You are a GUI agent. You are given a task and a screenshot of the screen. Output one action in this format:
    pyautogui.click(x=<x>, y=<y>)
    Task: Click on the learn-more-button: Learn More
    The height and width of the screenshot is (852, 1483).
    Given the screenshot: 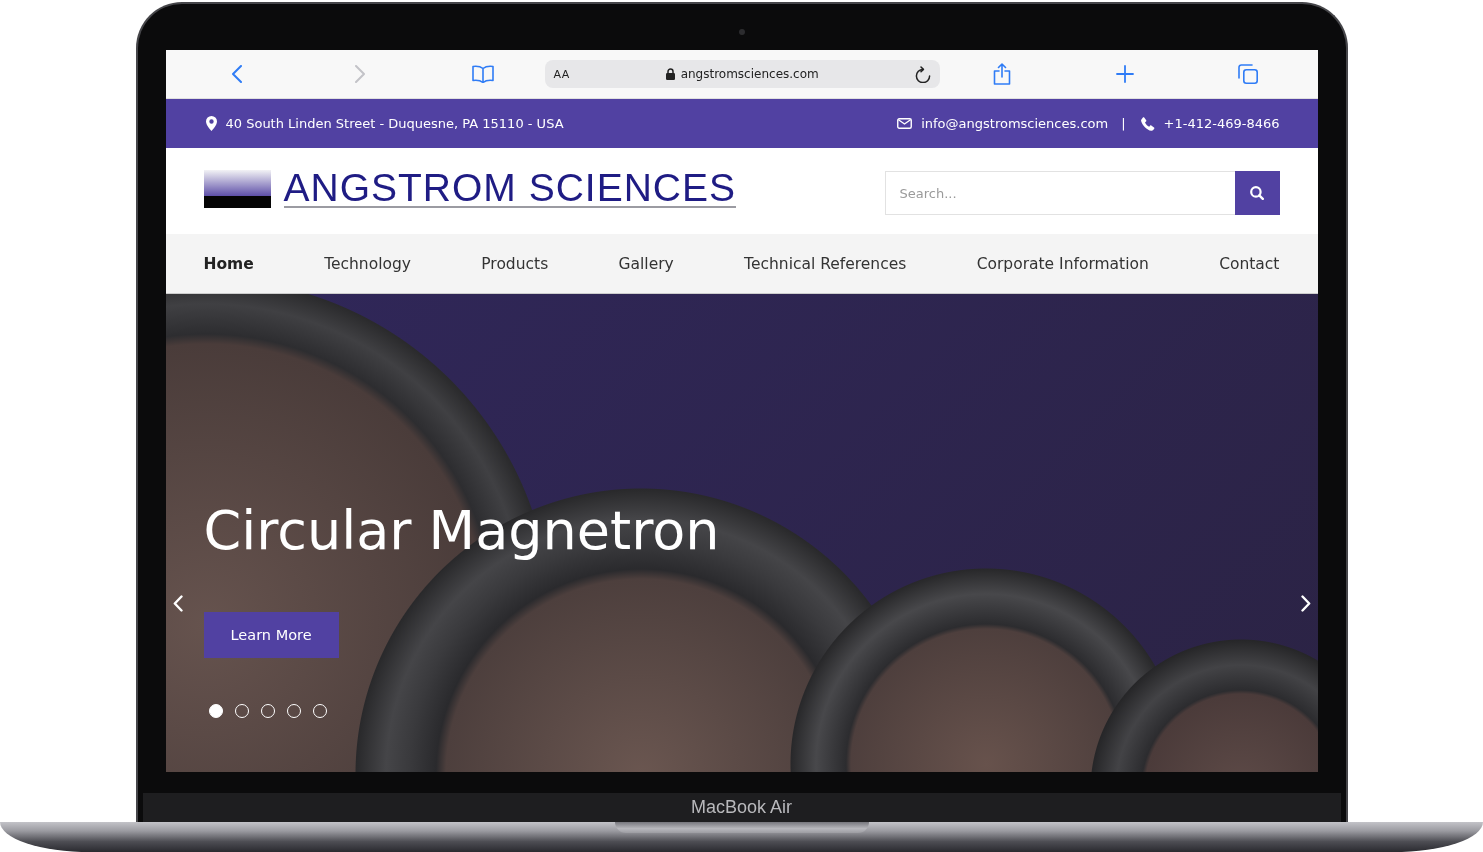 What is the action you would take?
    pyautogui.click(x=271, y=634)
    